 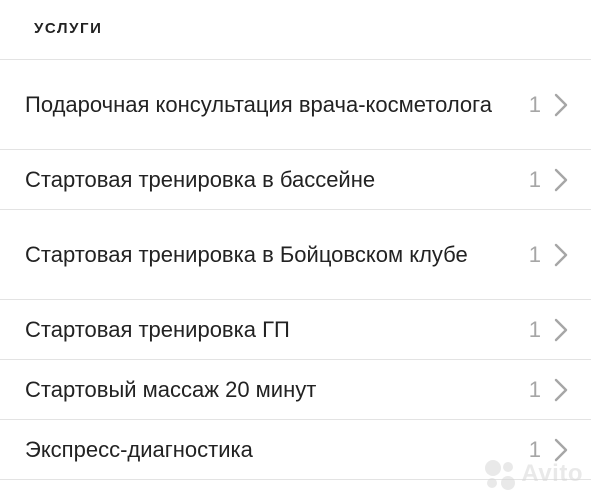 What do you see at coordinates (157, 329) in the screenshot?
I see `service-label: Стартовая тренировка ГП` at bounding box center [157, 329].